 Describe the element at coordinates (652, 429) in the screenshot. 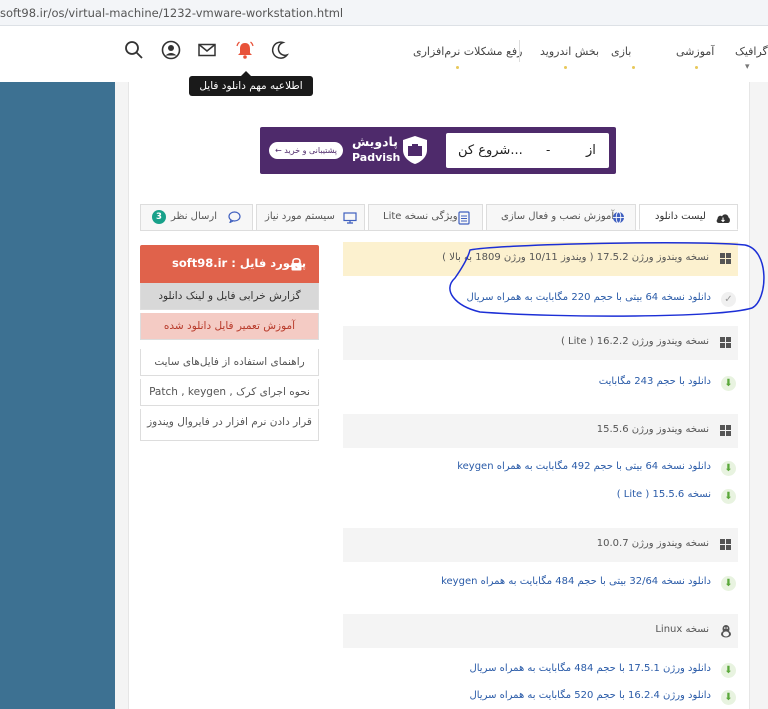

I see `section-title: نسخه ویندوز ورژن 15.5.6` at that location.